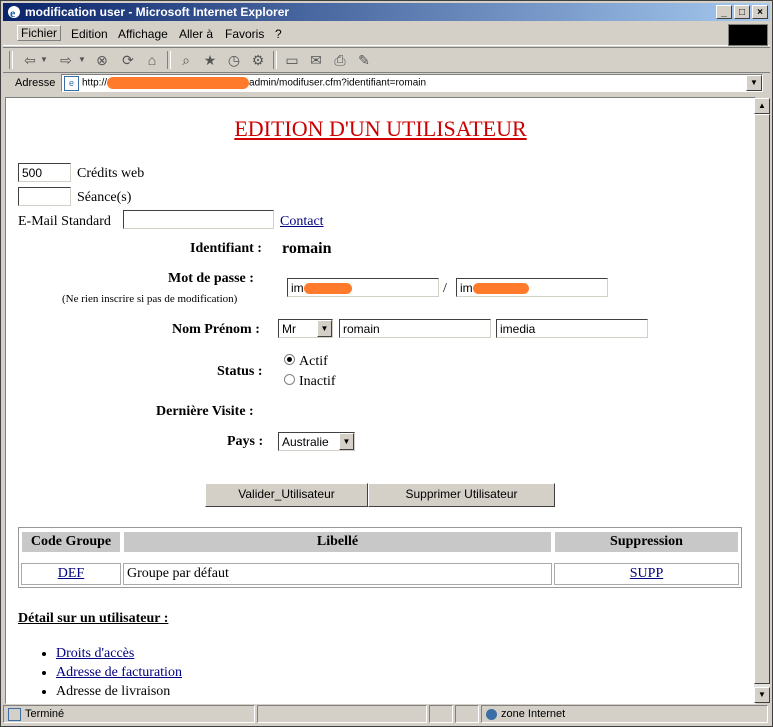  I want to click on globe-icon, so click(491, 714).